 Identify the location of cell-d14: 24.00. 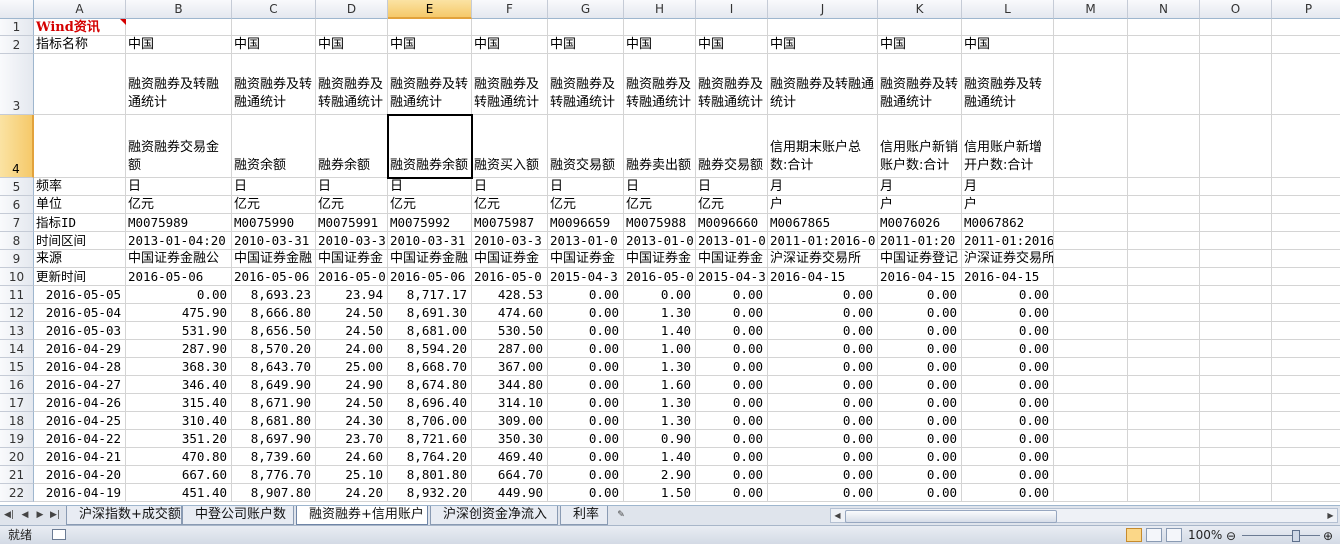
(352, 349).